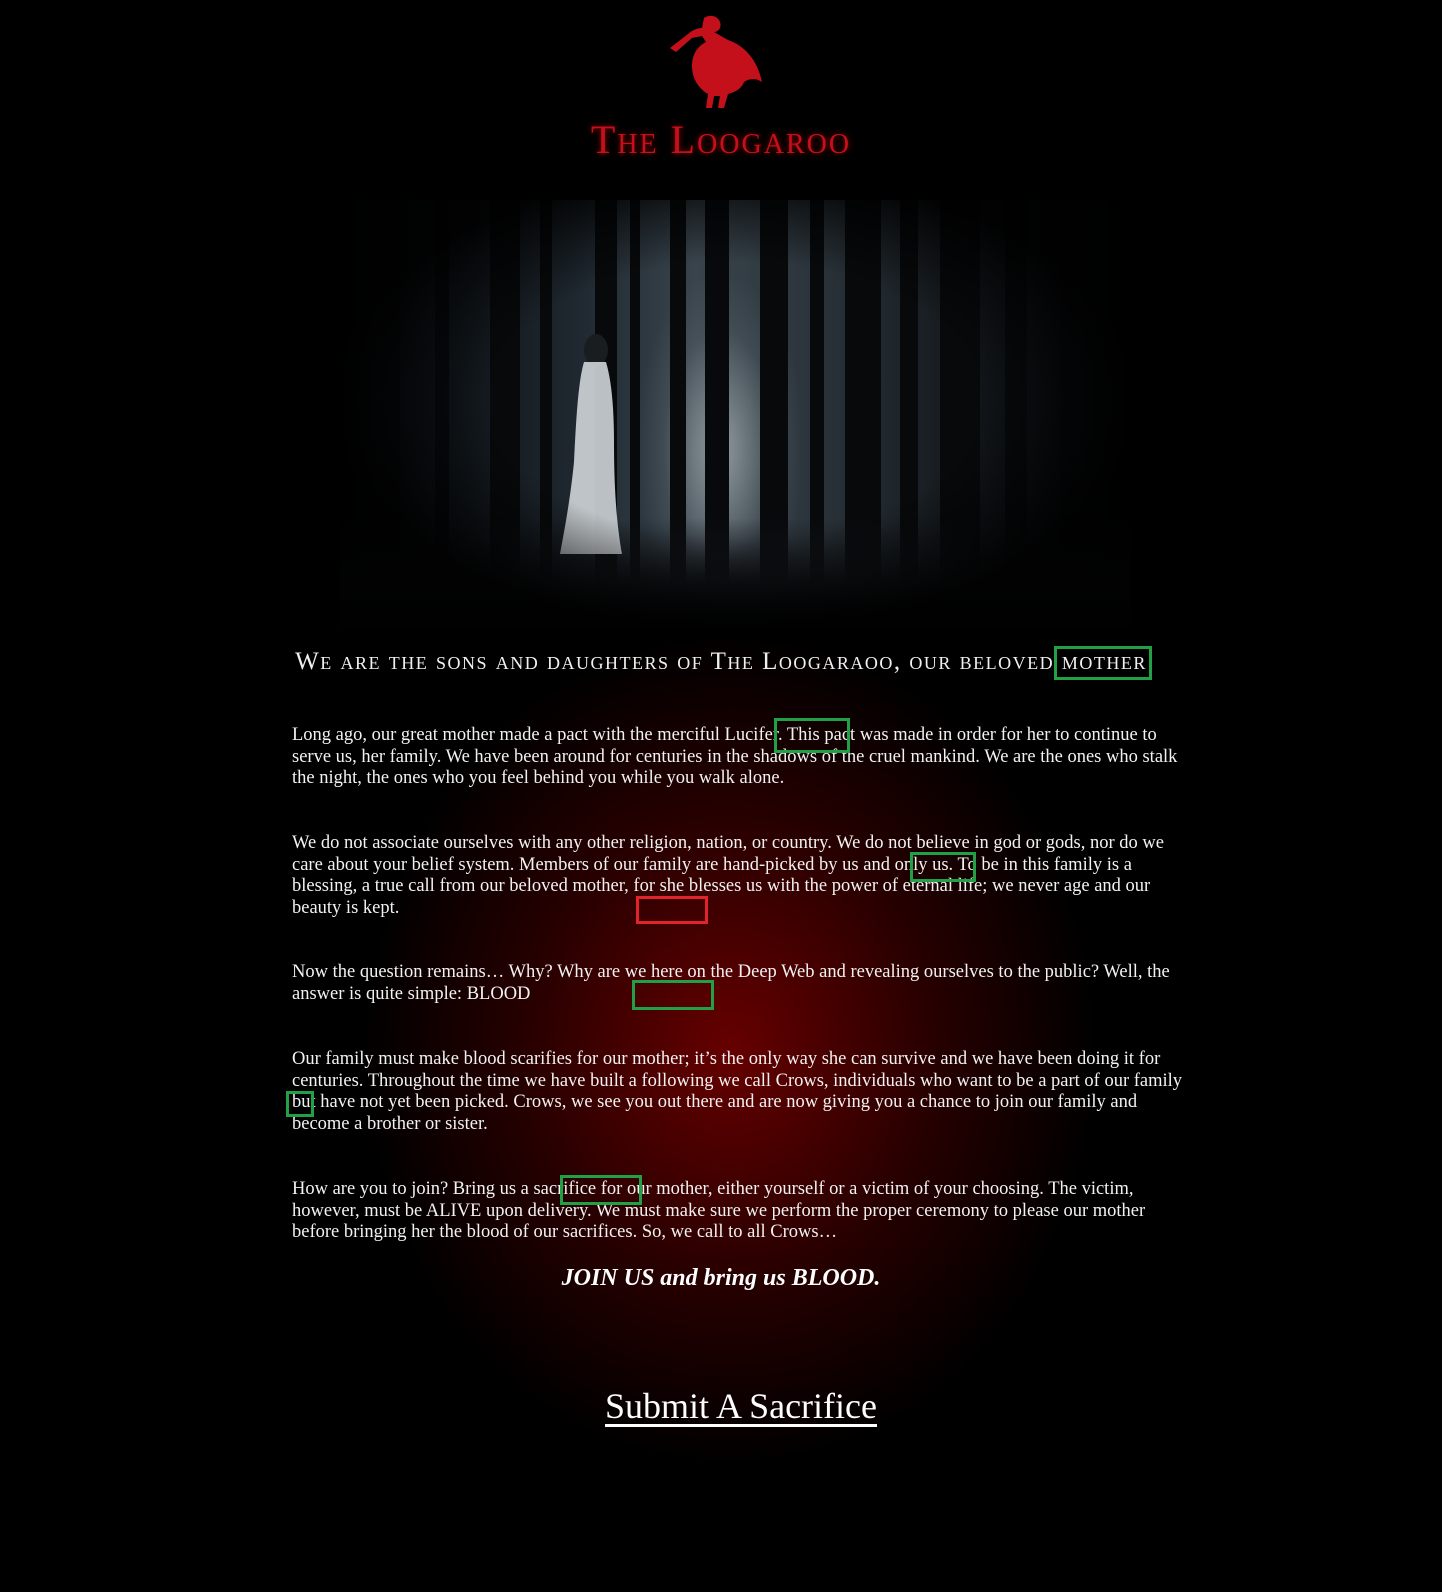 This screenshot has width=1442, height=1592. What do you see at coordinates (812, 735) in the screenshot?
I see `highlight-box-lucifer` at bounding box center [812, 735].